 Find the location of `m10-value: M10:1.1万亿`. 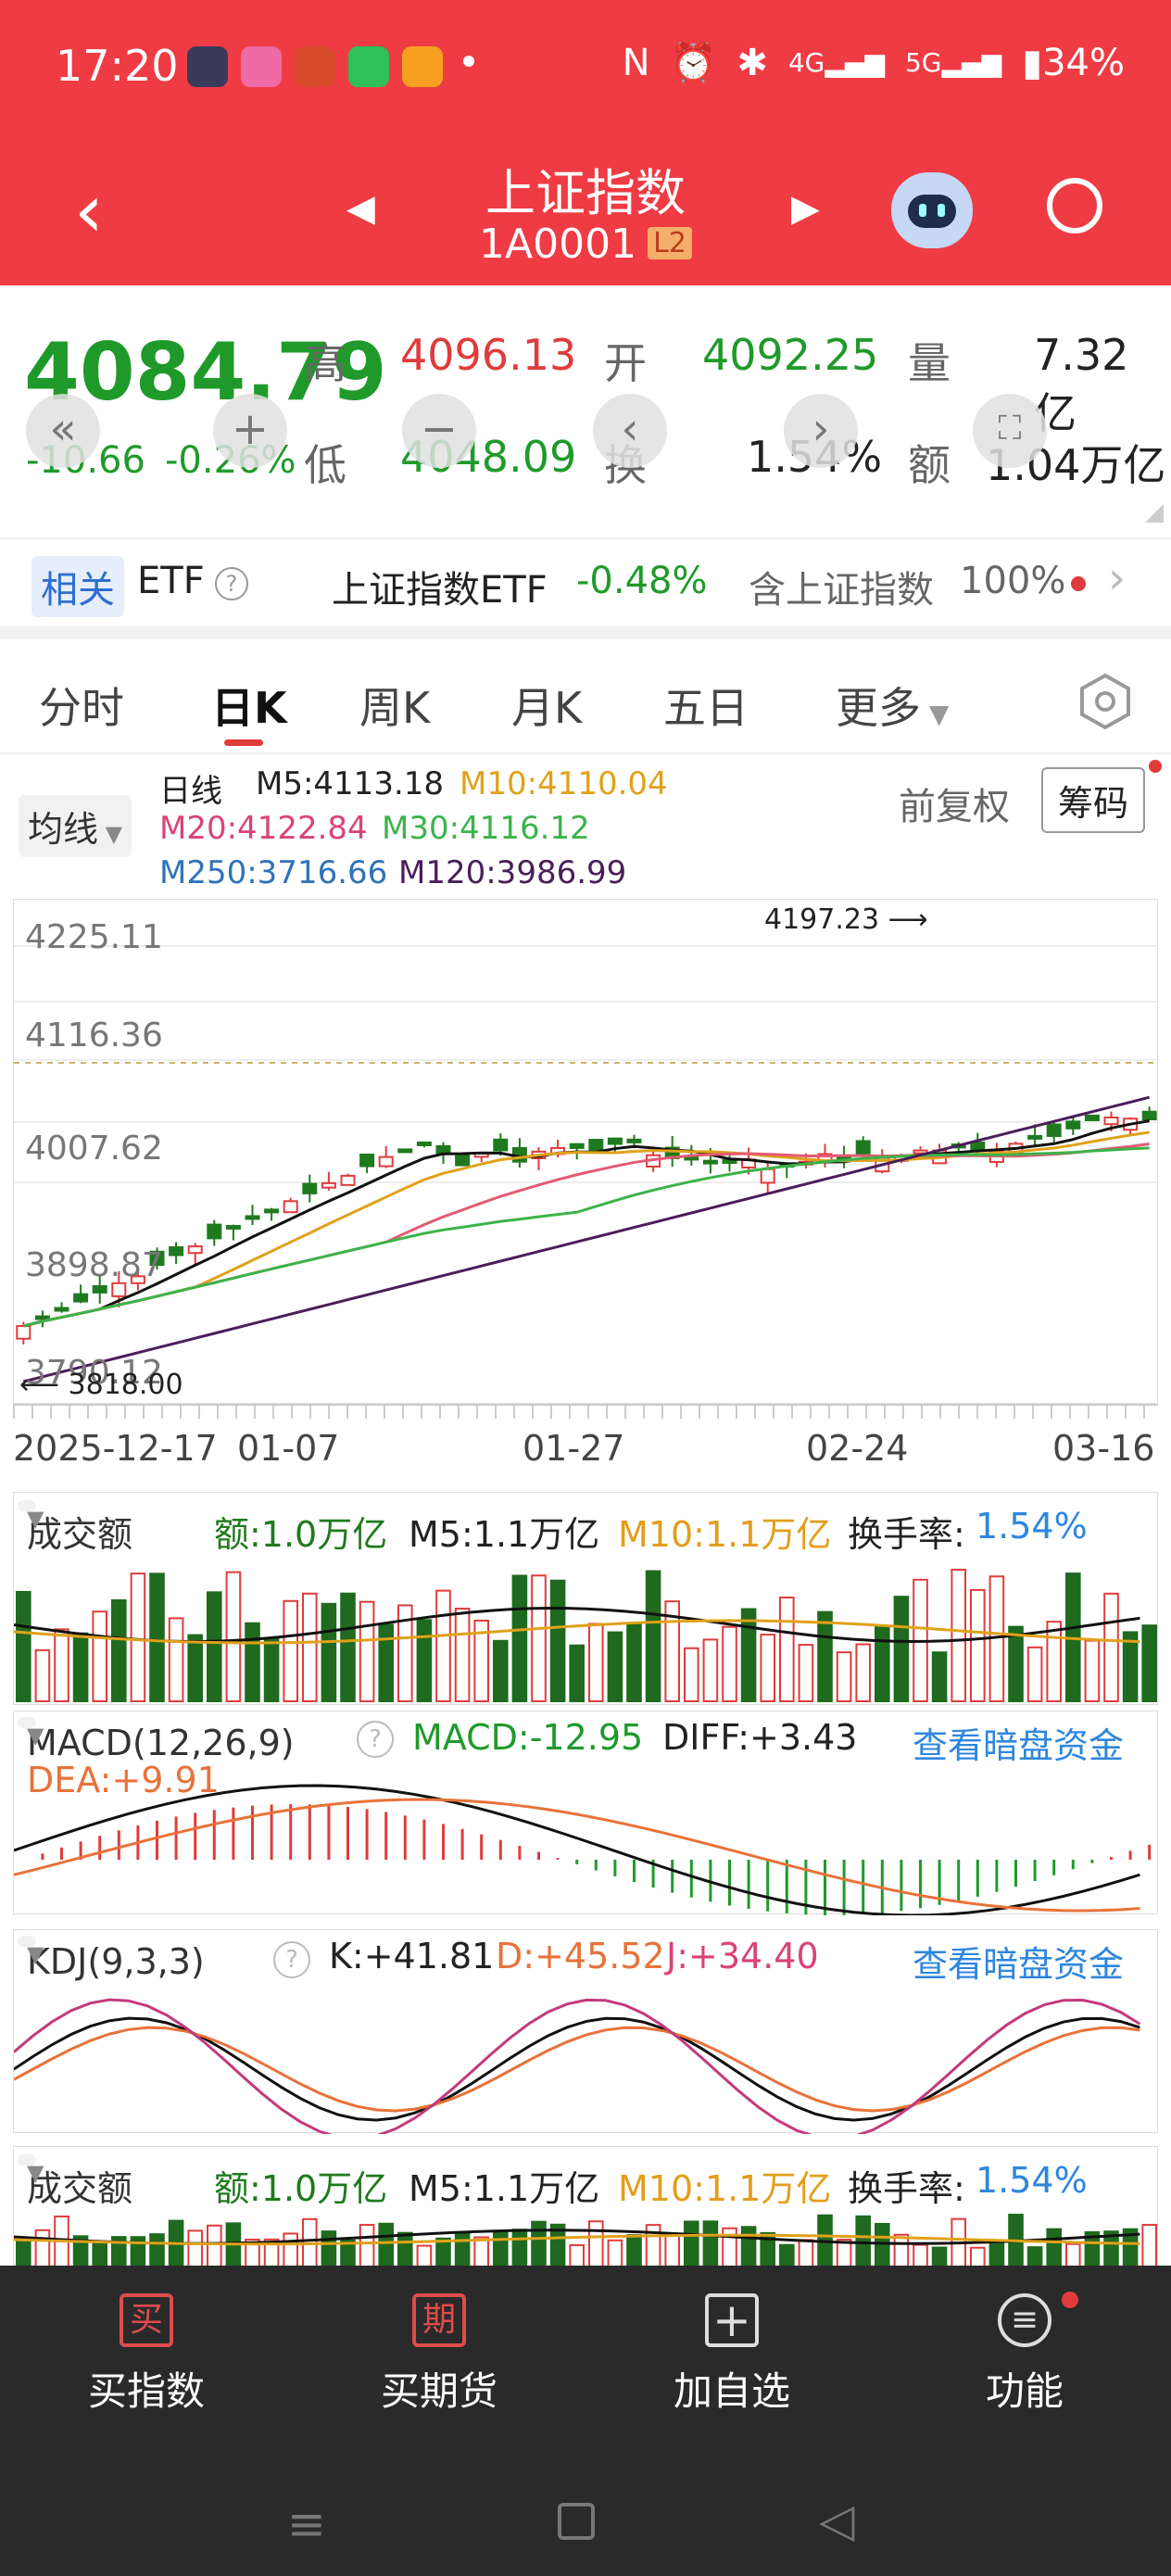

m10-value: M10:1.1万亿 is located at coordinates (725, 2188).